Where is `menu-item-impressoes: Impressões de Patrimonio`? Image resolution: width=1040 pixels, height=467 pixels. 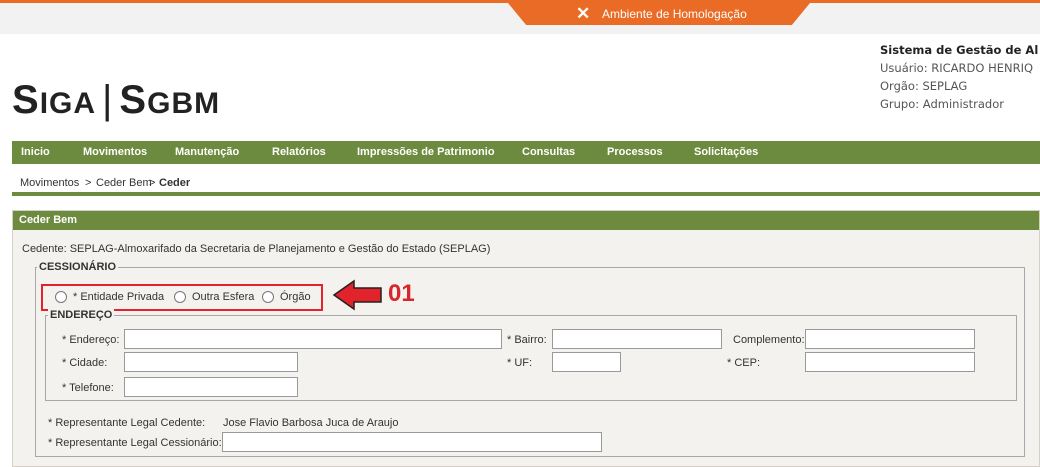 menu-item-impressoes: Impressões de Patrimonio is located at coordinates (426, 152).